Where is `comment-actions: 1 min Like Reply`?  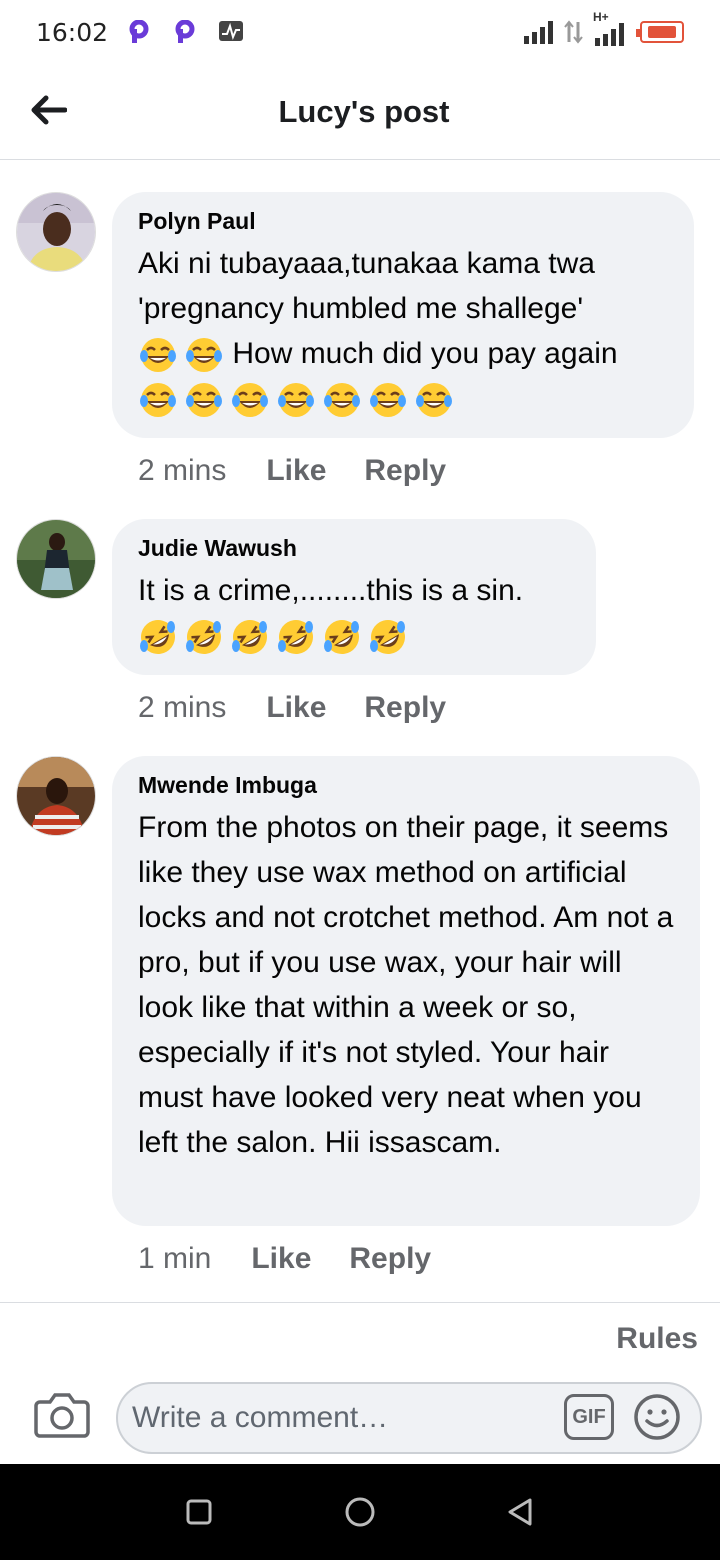 comment-actions: 1 min Like Reply is located at coordinates (303, 1259).